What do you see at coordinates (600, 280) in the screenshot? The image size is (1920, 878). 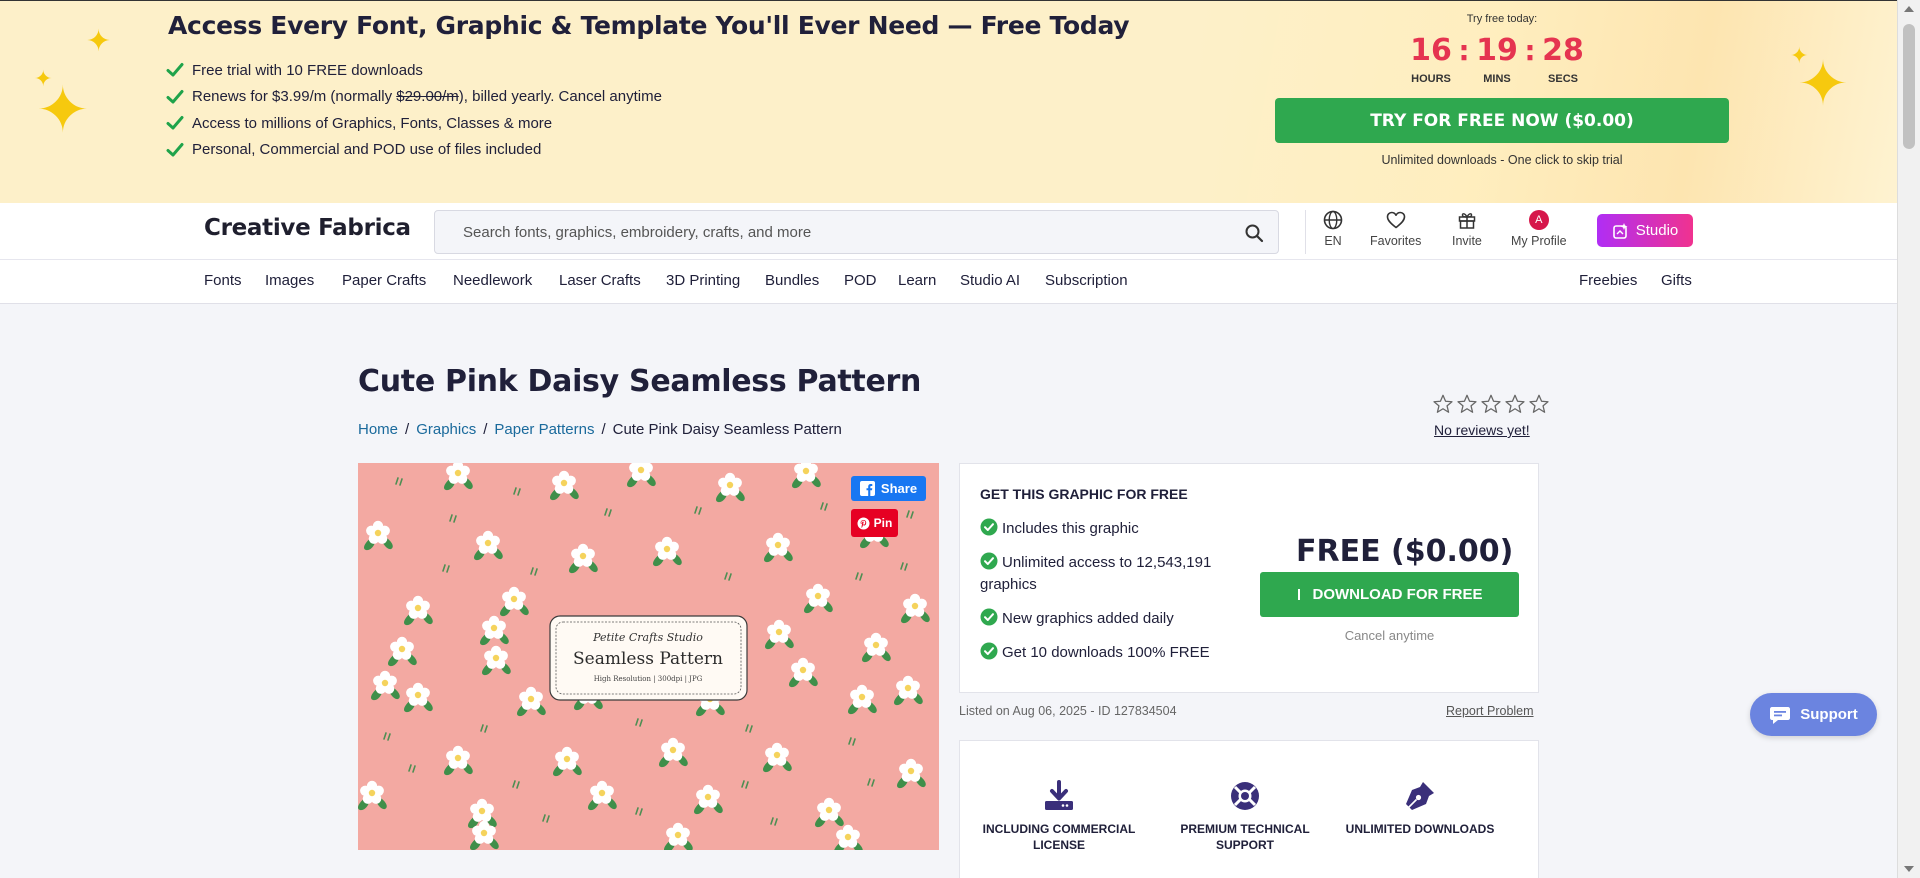 I see `nav-item-laser-crafts: Laser Crafts` at bounding box center [600, 280].